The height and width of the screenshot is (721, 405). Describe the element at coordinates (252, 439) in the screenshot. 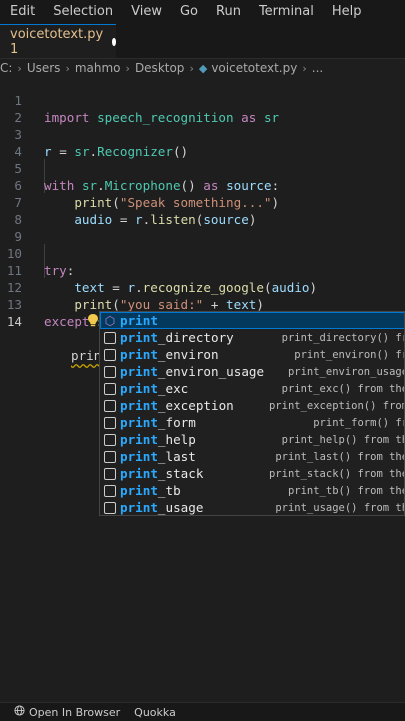

I see `suggestion-item: print_help print_help() from the argp` at that location.